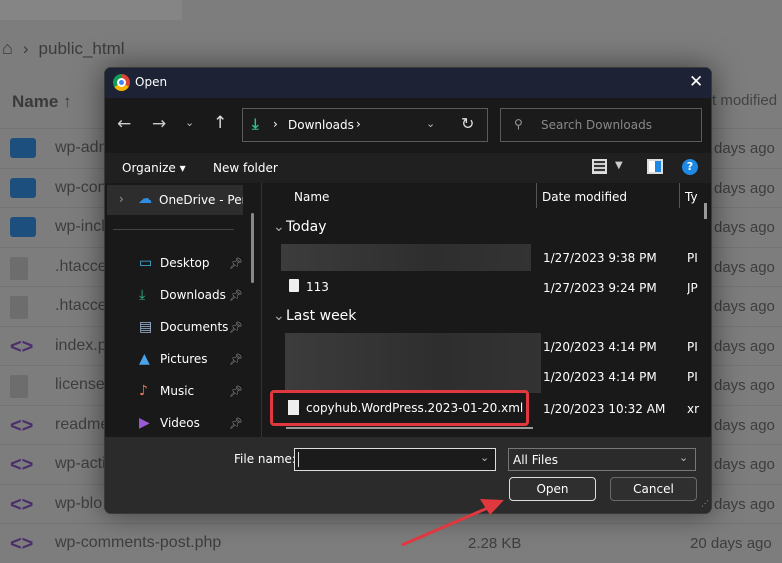 This screenshot has height=563, width=782. I want to click on annotation-arrow, so click(452, 523).